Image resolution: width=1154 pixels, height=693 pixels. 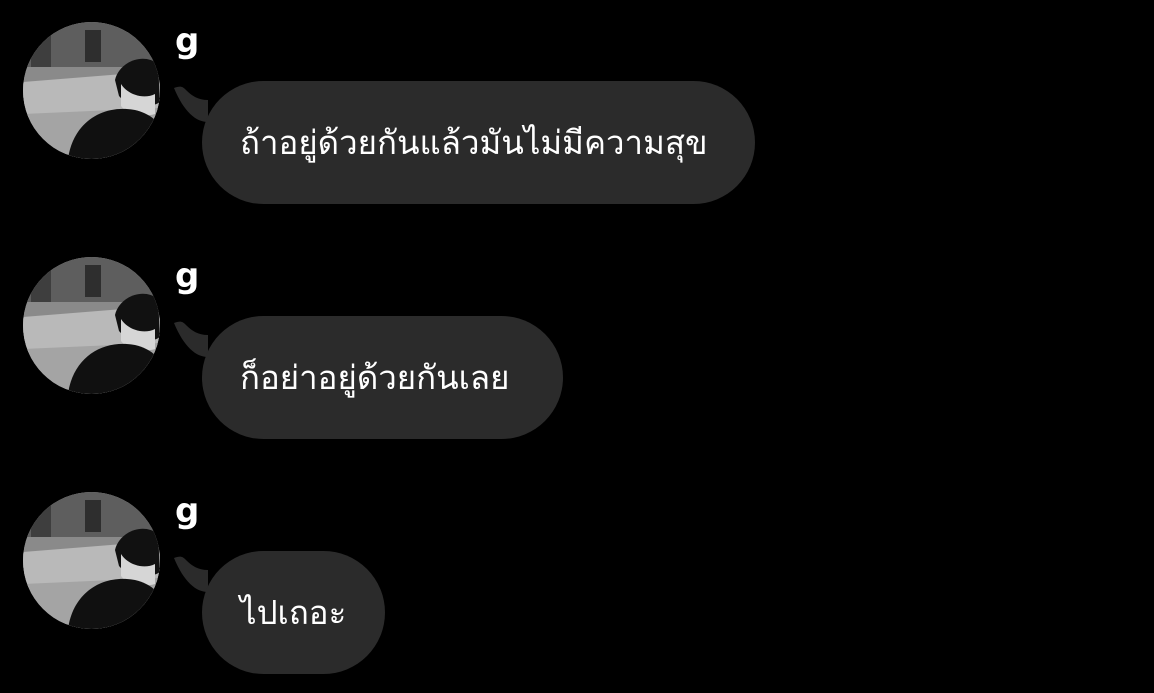 I want to click on message-text: ก็อย่าอยู่ด้วยกันเลย, so click(x=375, y=377).